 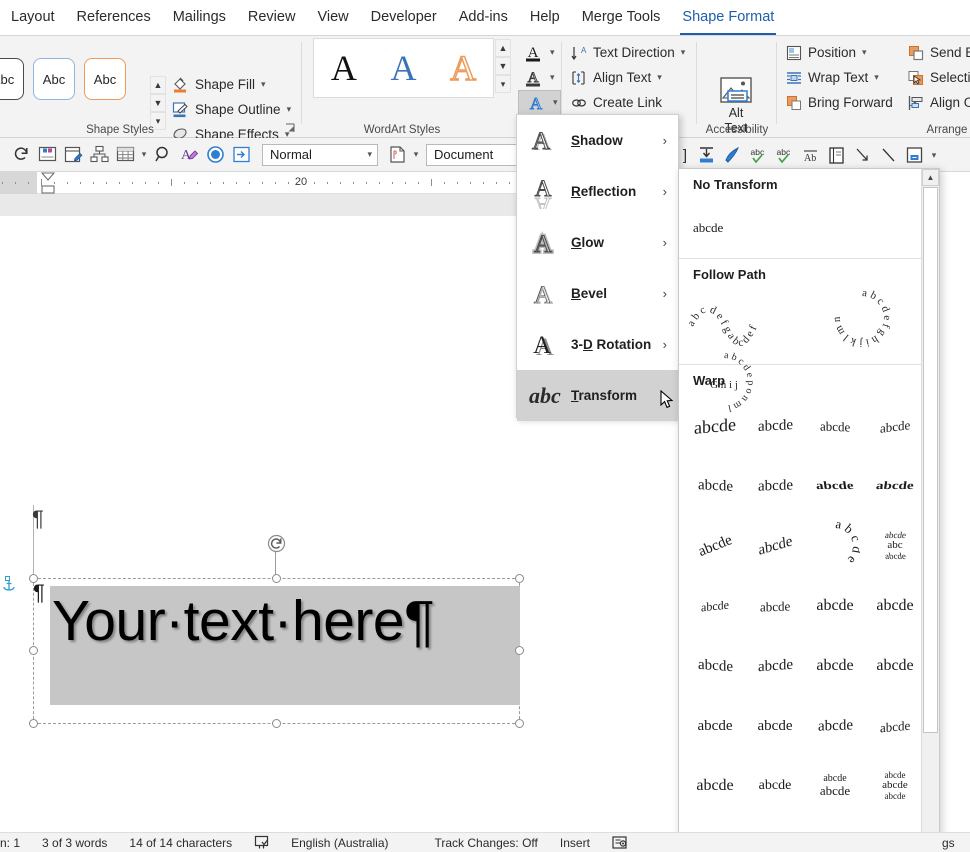 I want to click on resize-handle-middle-left, so click(x=33, y=650).